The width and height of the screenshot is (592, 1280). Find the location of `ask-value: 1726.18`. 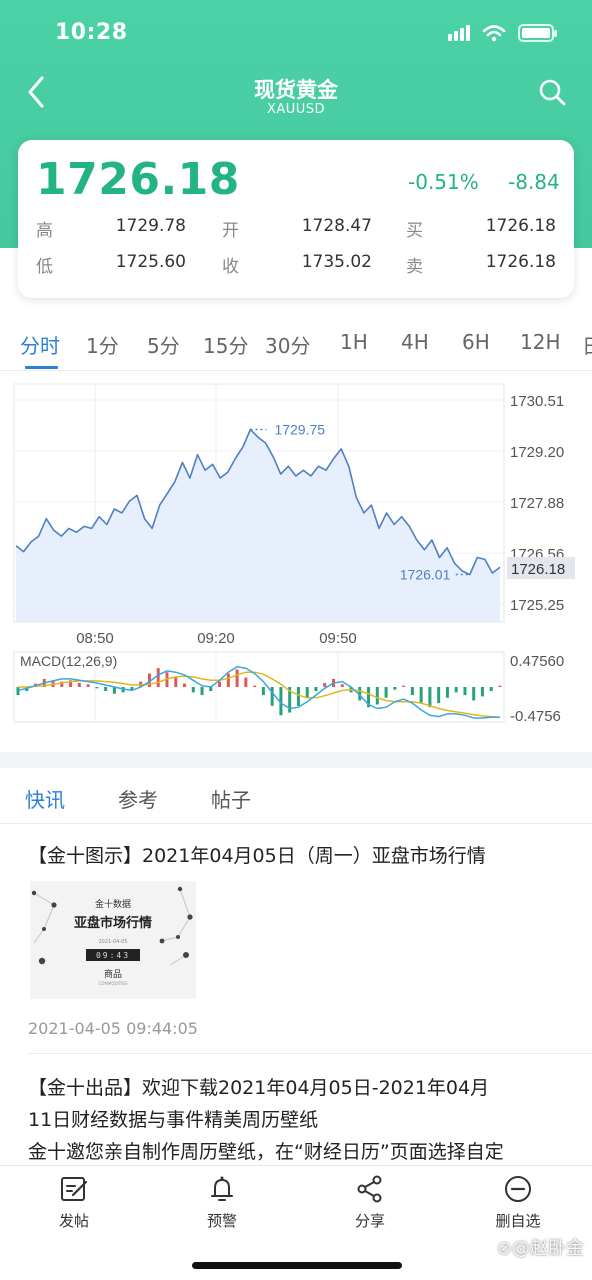

ask-value: 1726.18 is located at coordinates (520, 262).